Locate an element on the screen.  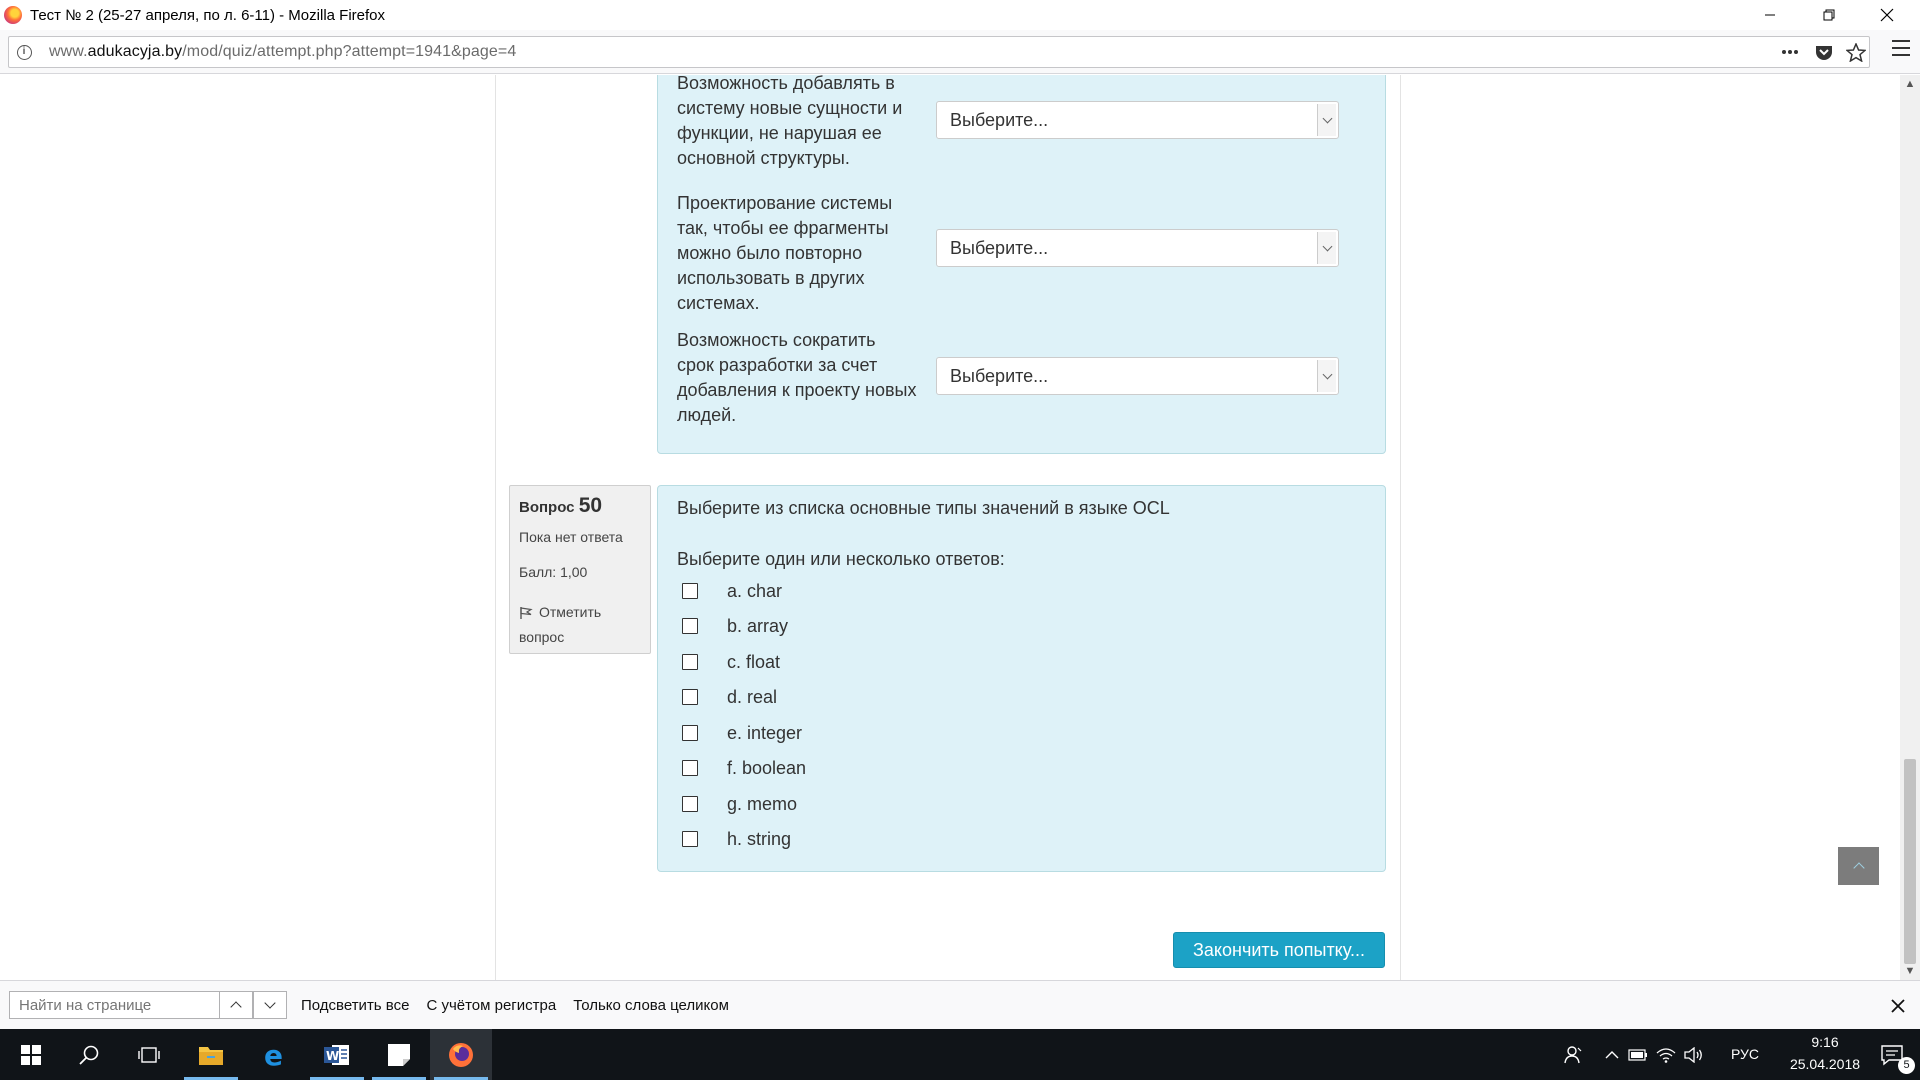
answer-label: h. string is located at coordinates (759, 839).